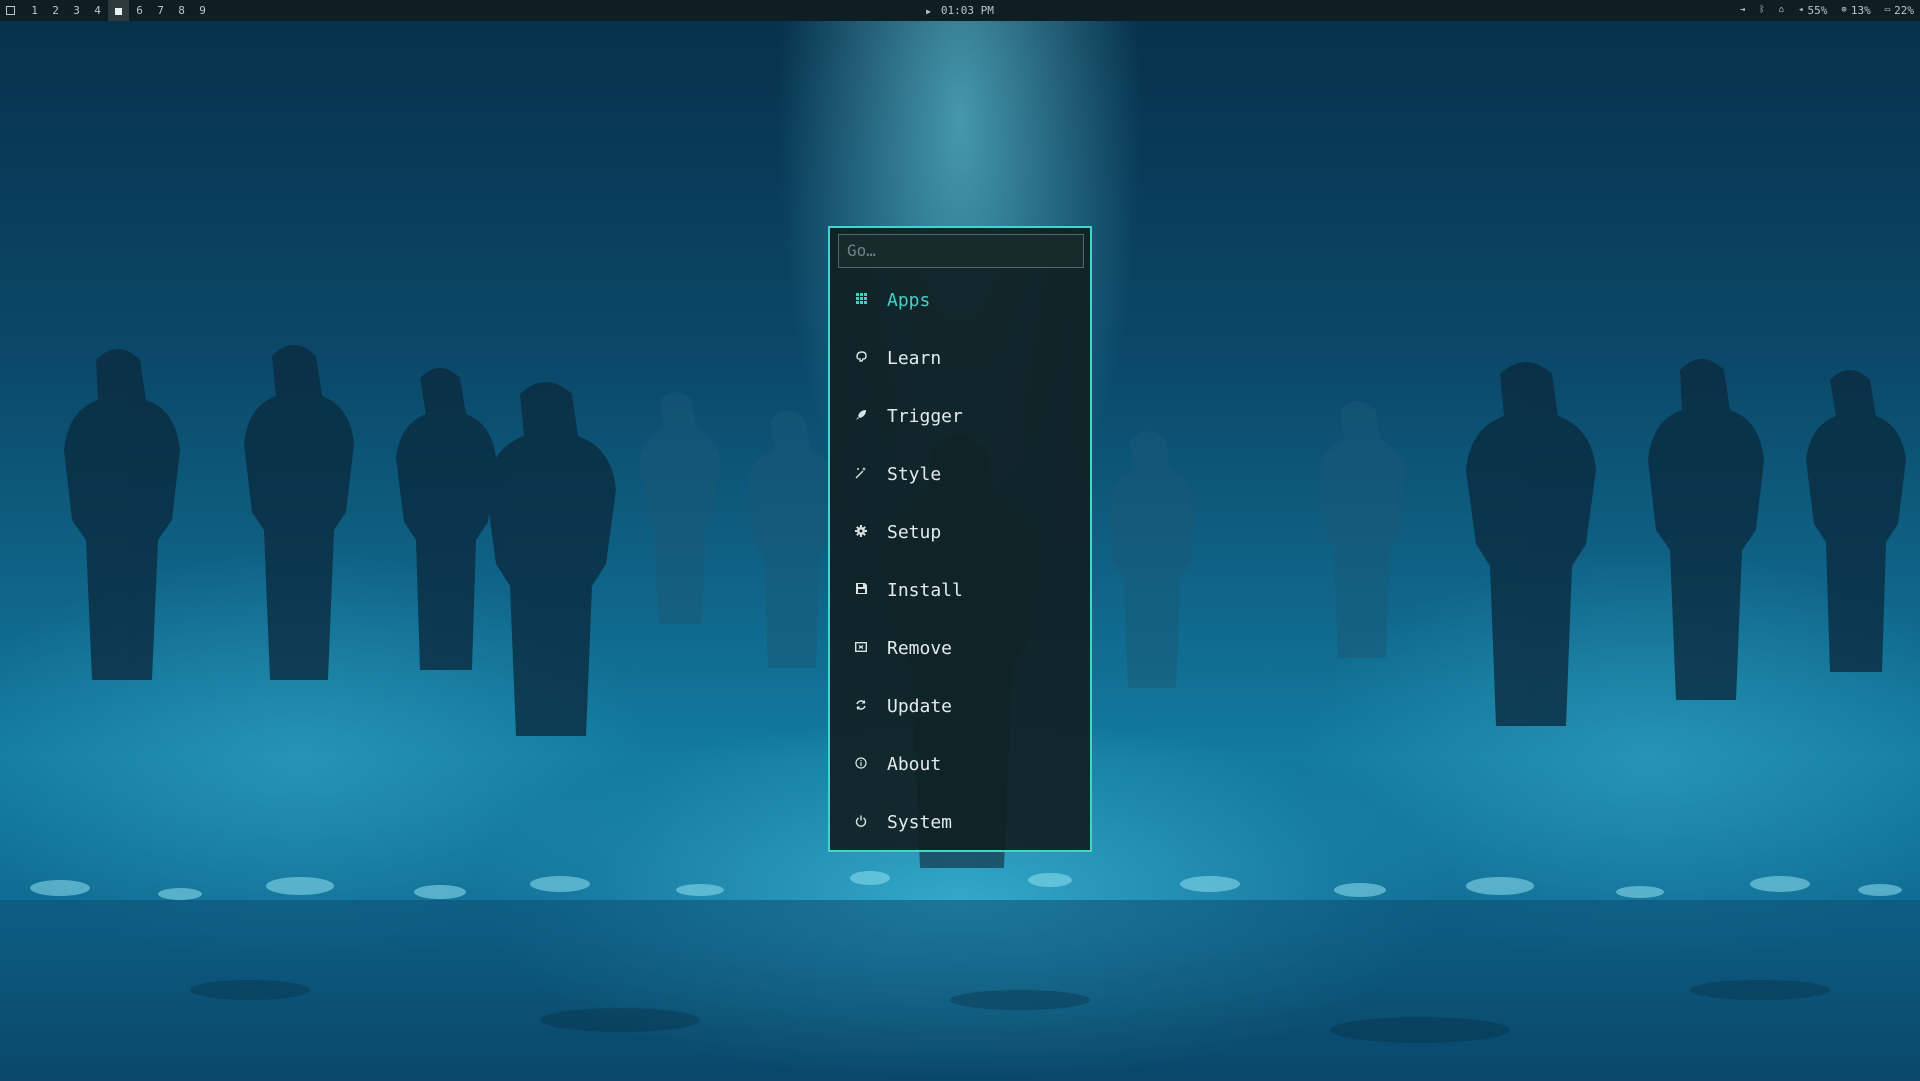 The image size is (1920, 1081). I want to click on bluetooth-icon: ᛒ, so click(1762, 10).